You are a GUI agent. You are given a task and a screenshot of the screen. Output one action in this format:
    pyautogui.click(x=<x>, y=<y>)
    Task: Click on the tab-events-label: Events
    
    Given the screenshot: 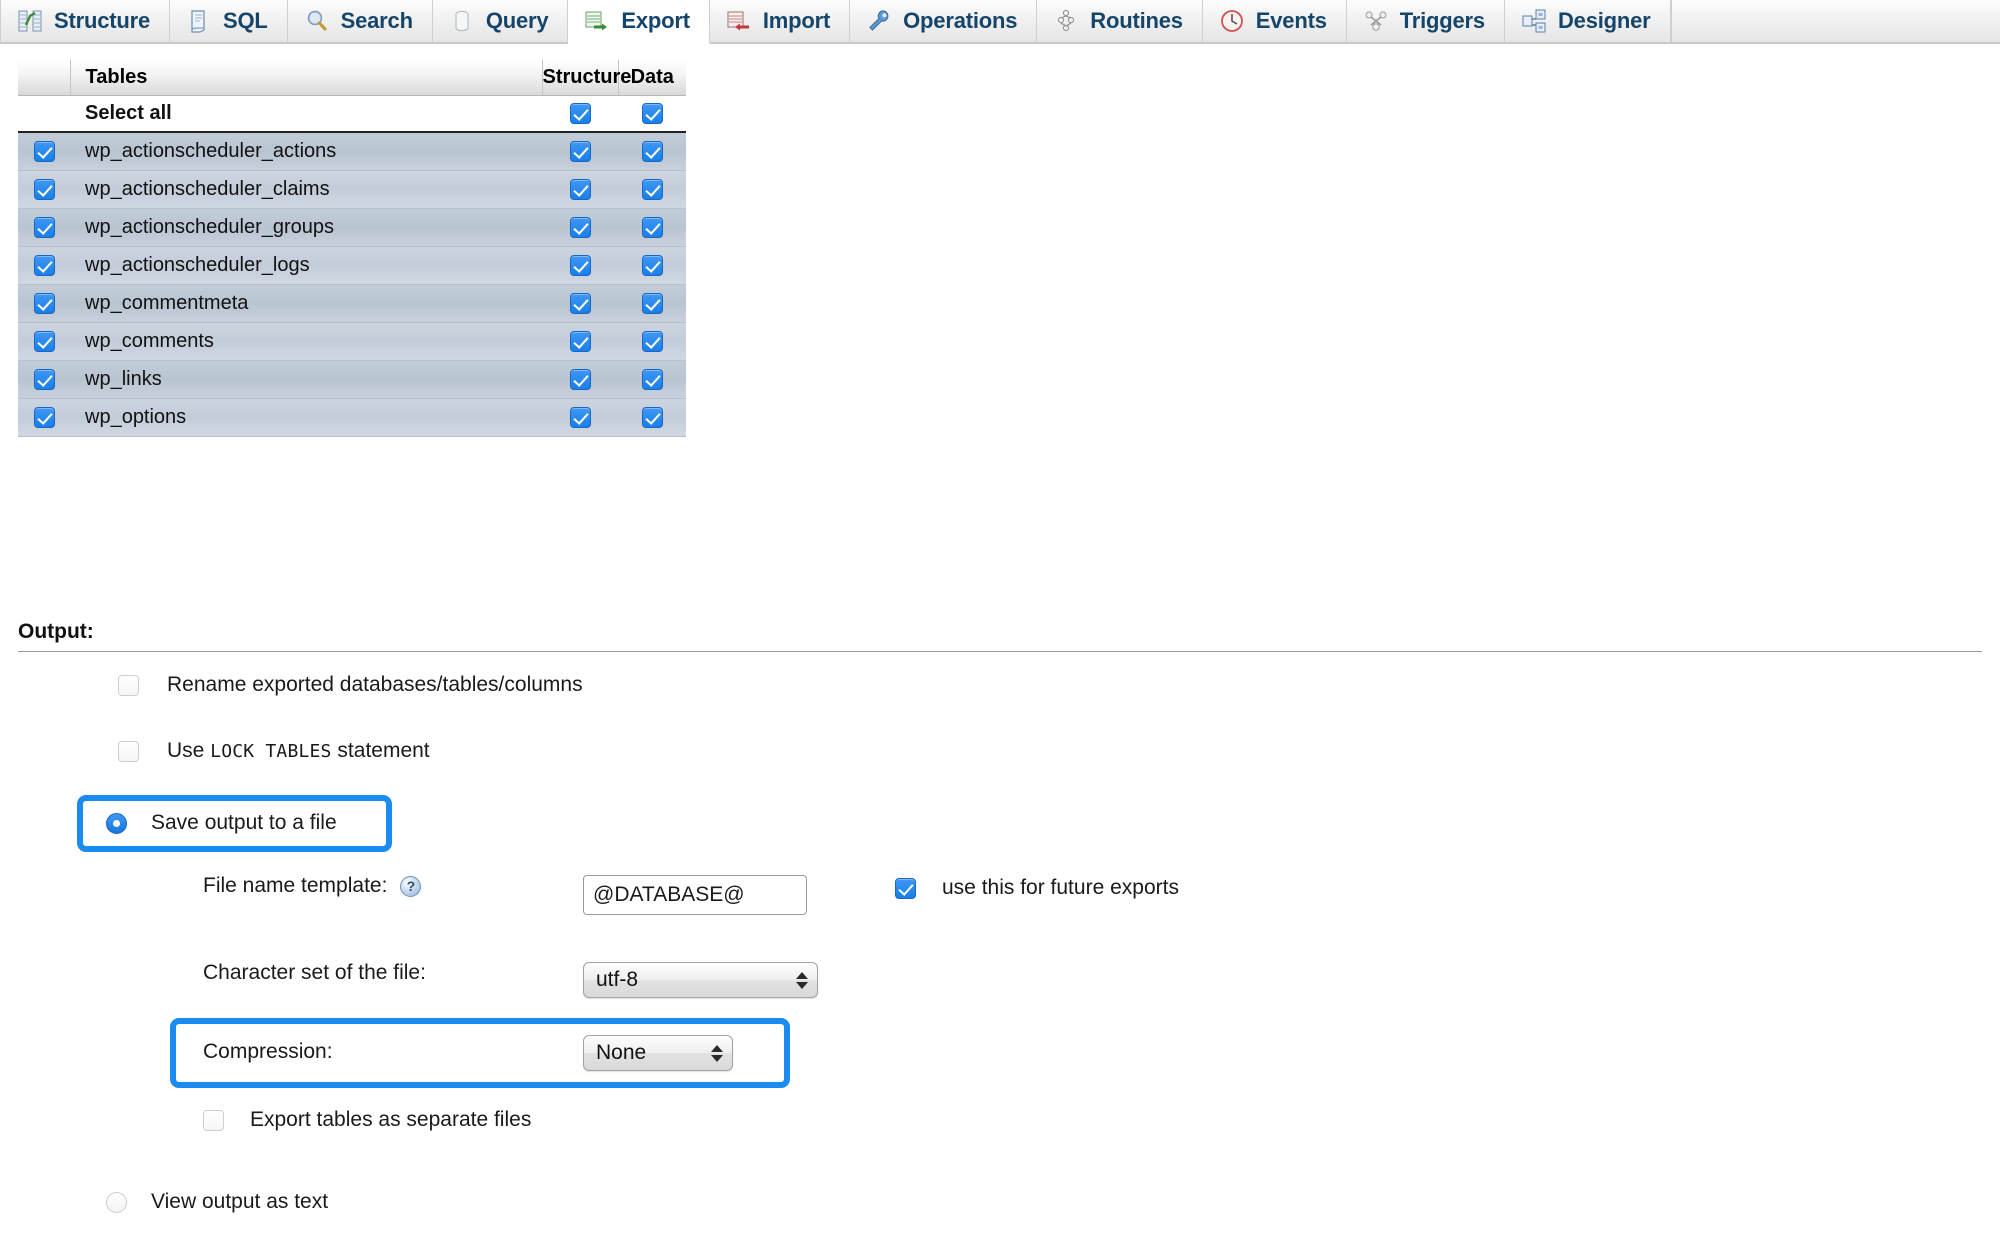 What is the action you would take?
    pyautogui.click(x=1291, y=20)
    